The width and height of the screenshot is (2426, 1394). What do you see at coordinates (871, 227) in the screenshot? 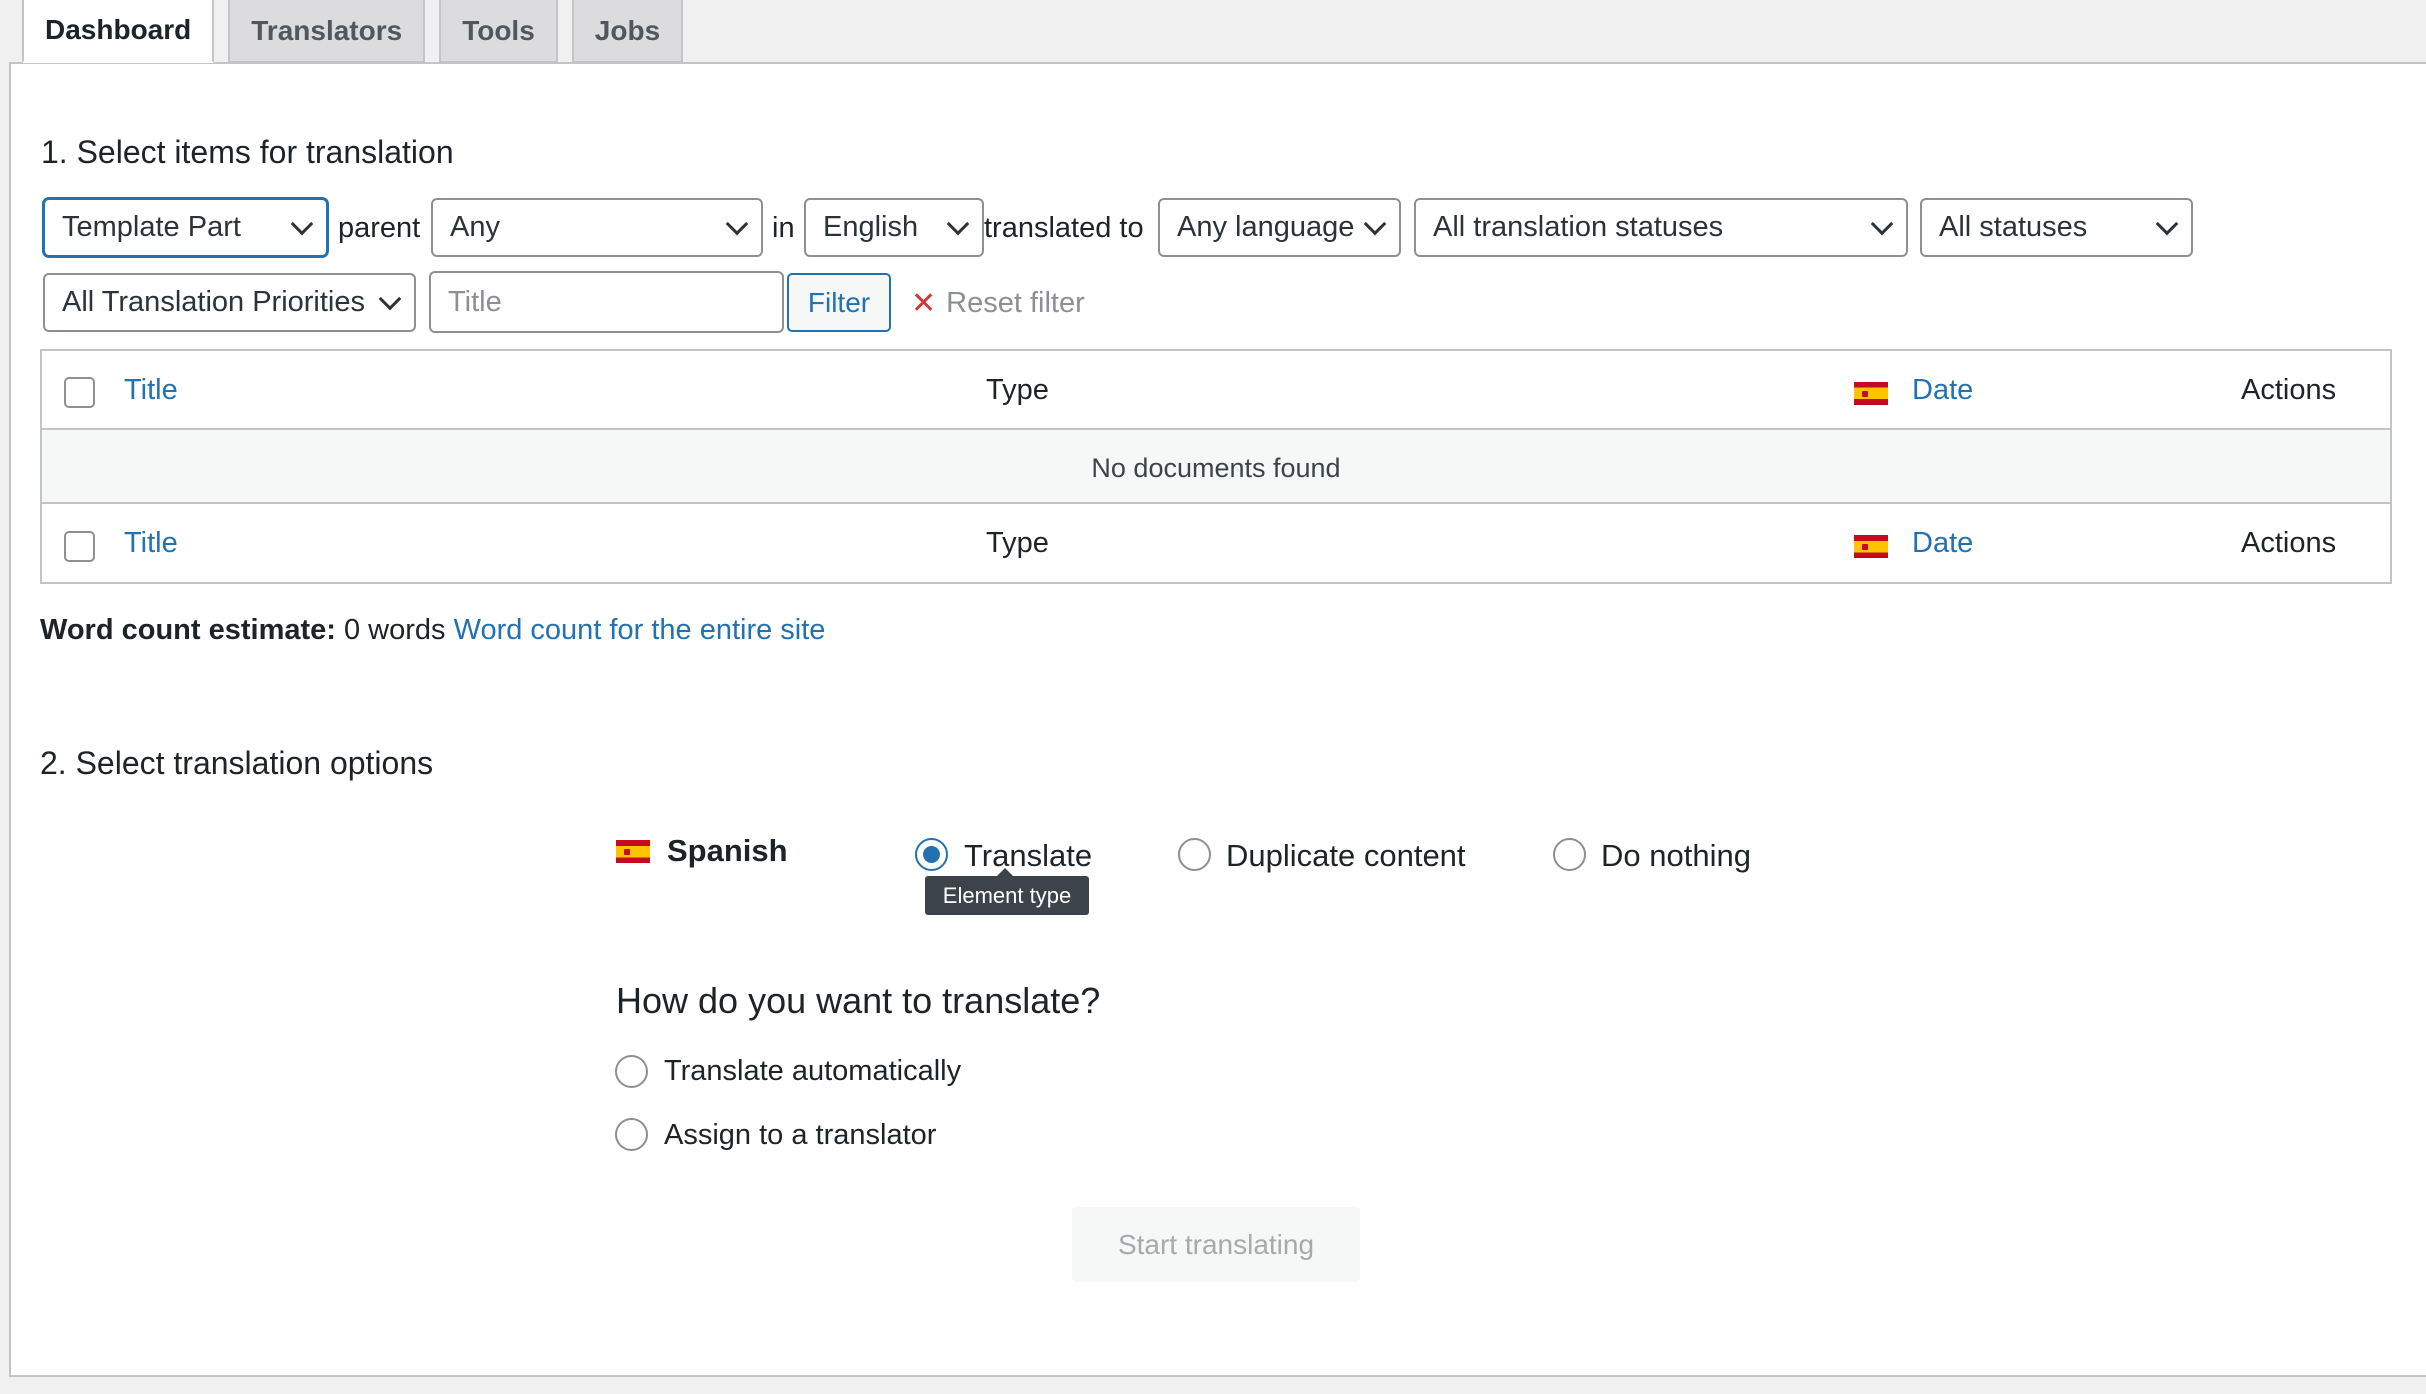
I see `source-language-value: English` at bounding box center [871, 227].